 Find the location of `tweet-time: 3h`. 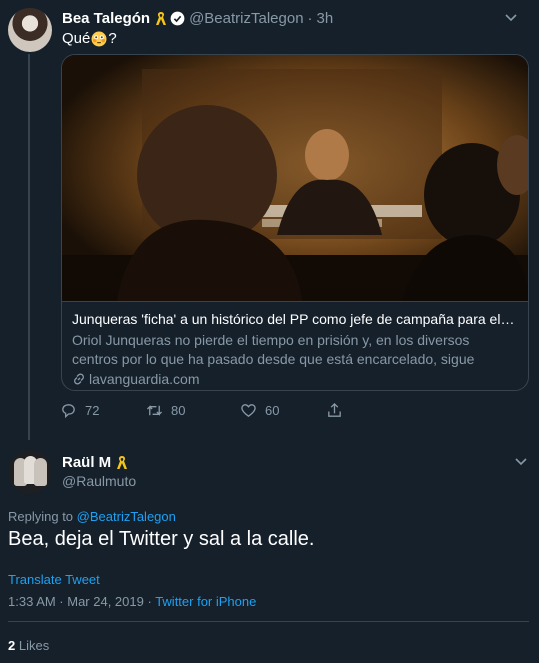

tweet-time: 3h is located at coordinates (325, 18).